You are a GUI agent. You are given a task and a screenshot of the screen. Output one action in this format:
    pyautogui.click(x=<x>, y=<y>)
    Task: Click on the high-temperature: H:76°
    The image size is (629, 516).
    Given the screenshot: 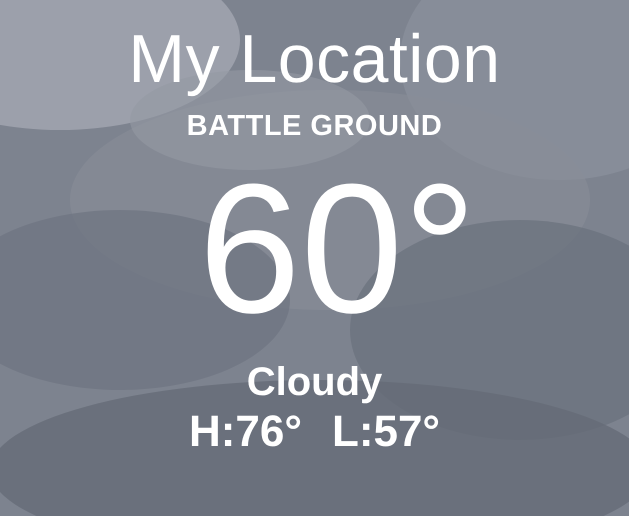 What is the action you would take?
    pyautogui.click(x=245, y=432)
    